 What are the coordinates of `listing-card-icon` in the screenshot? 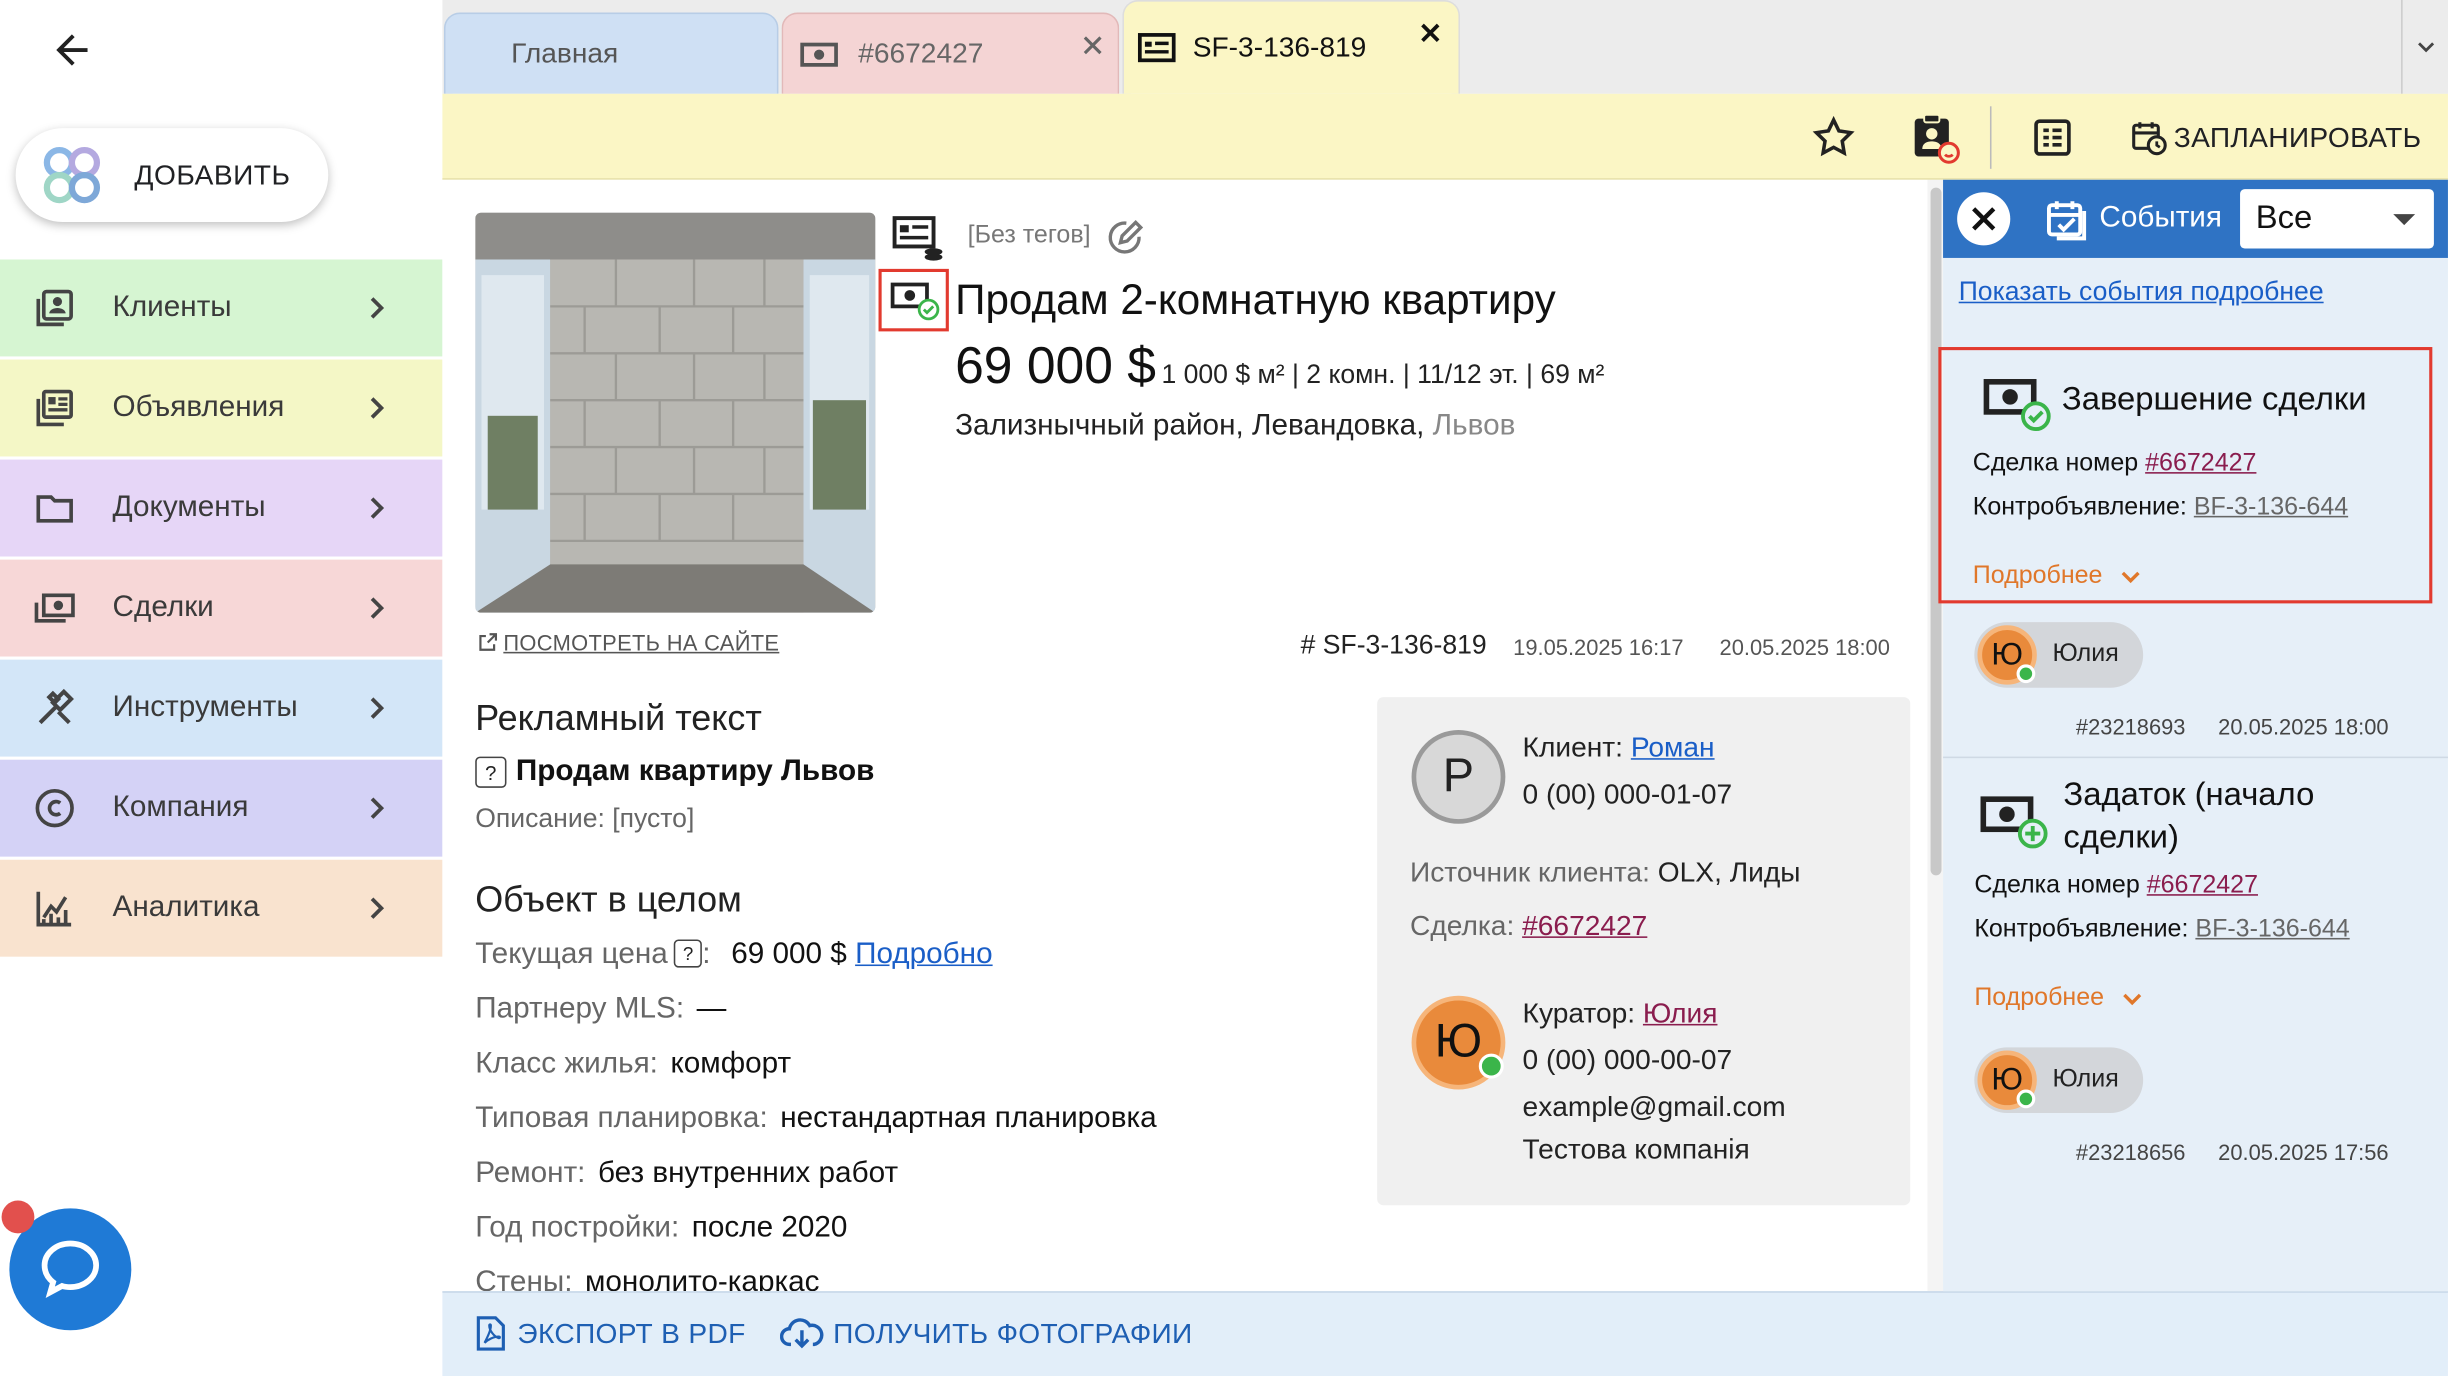 It's located at (1156, 47).